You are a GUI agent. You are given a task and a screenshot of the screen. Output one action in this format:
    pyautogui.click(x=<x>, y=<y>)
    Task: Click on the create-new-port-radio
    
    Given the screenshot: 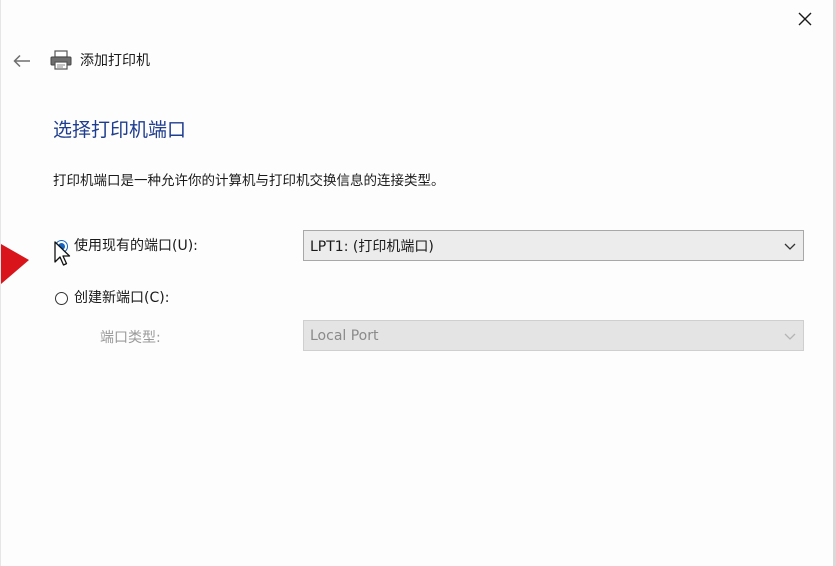 What is the action you would take?
    pyautogui.click(x=61, y=298)
    